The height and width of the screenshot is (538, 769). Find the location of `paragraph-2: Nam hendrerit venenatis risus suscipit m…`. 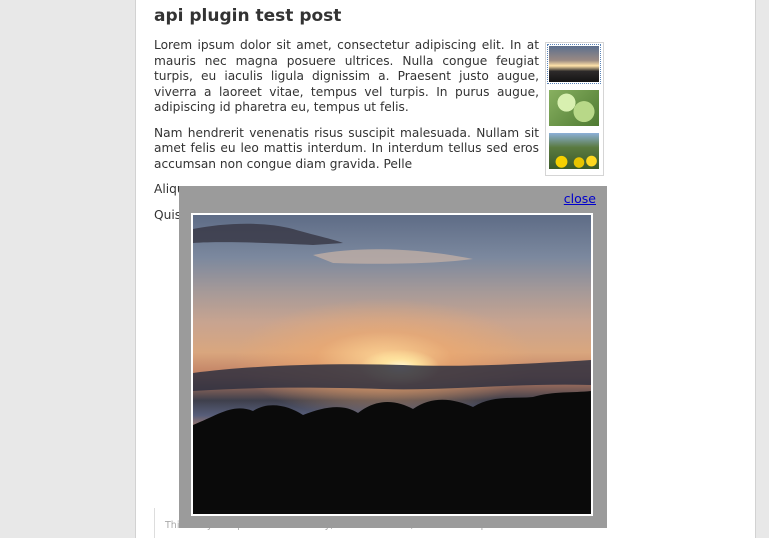

paragraph-2: Nam hendrerit venenatis risus suscipit m… is located at coordinates (346, 148).